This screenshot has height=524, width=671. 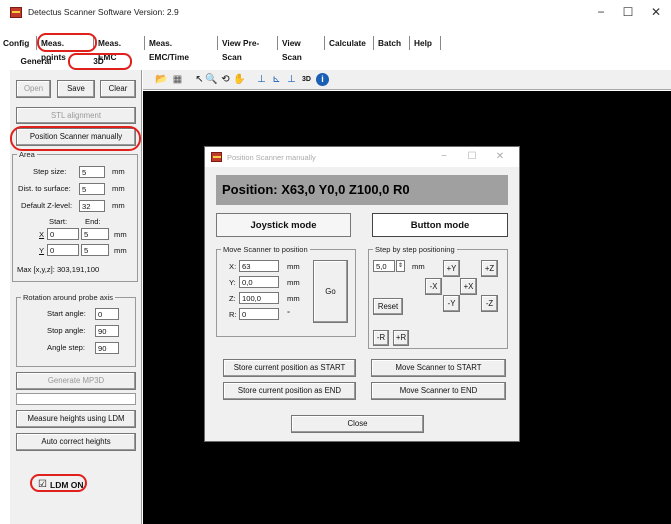 What do you see at coordinates (182, 49) in the screenshot?
I see `menu-meas-emc-time: Meas. EMC/Time` at bounding box center [182, 49].